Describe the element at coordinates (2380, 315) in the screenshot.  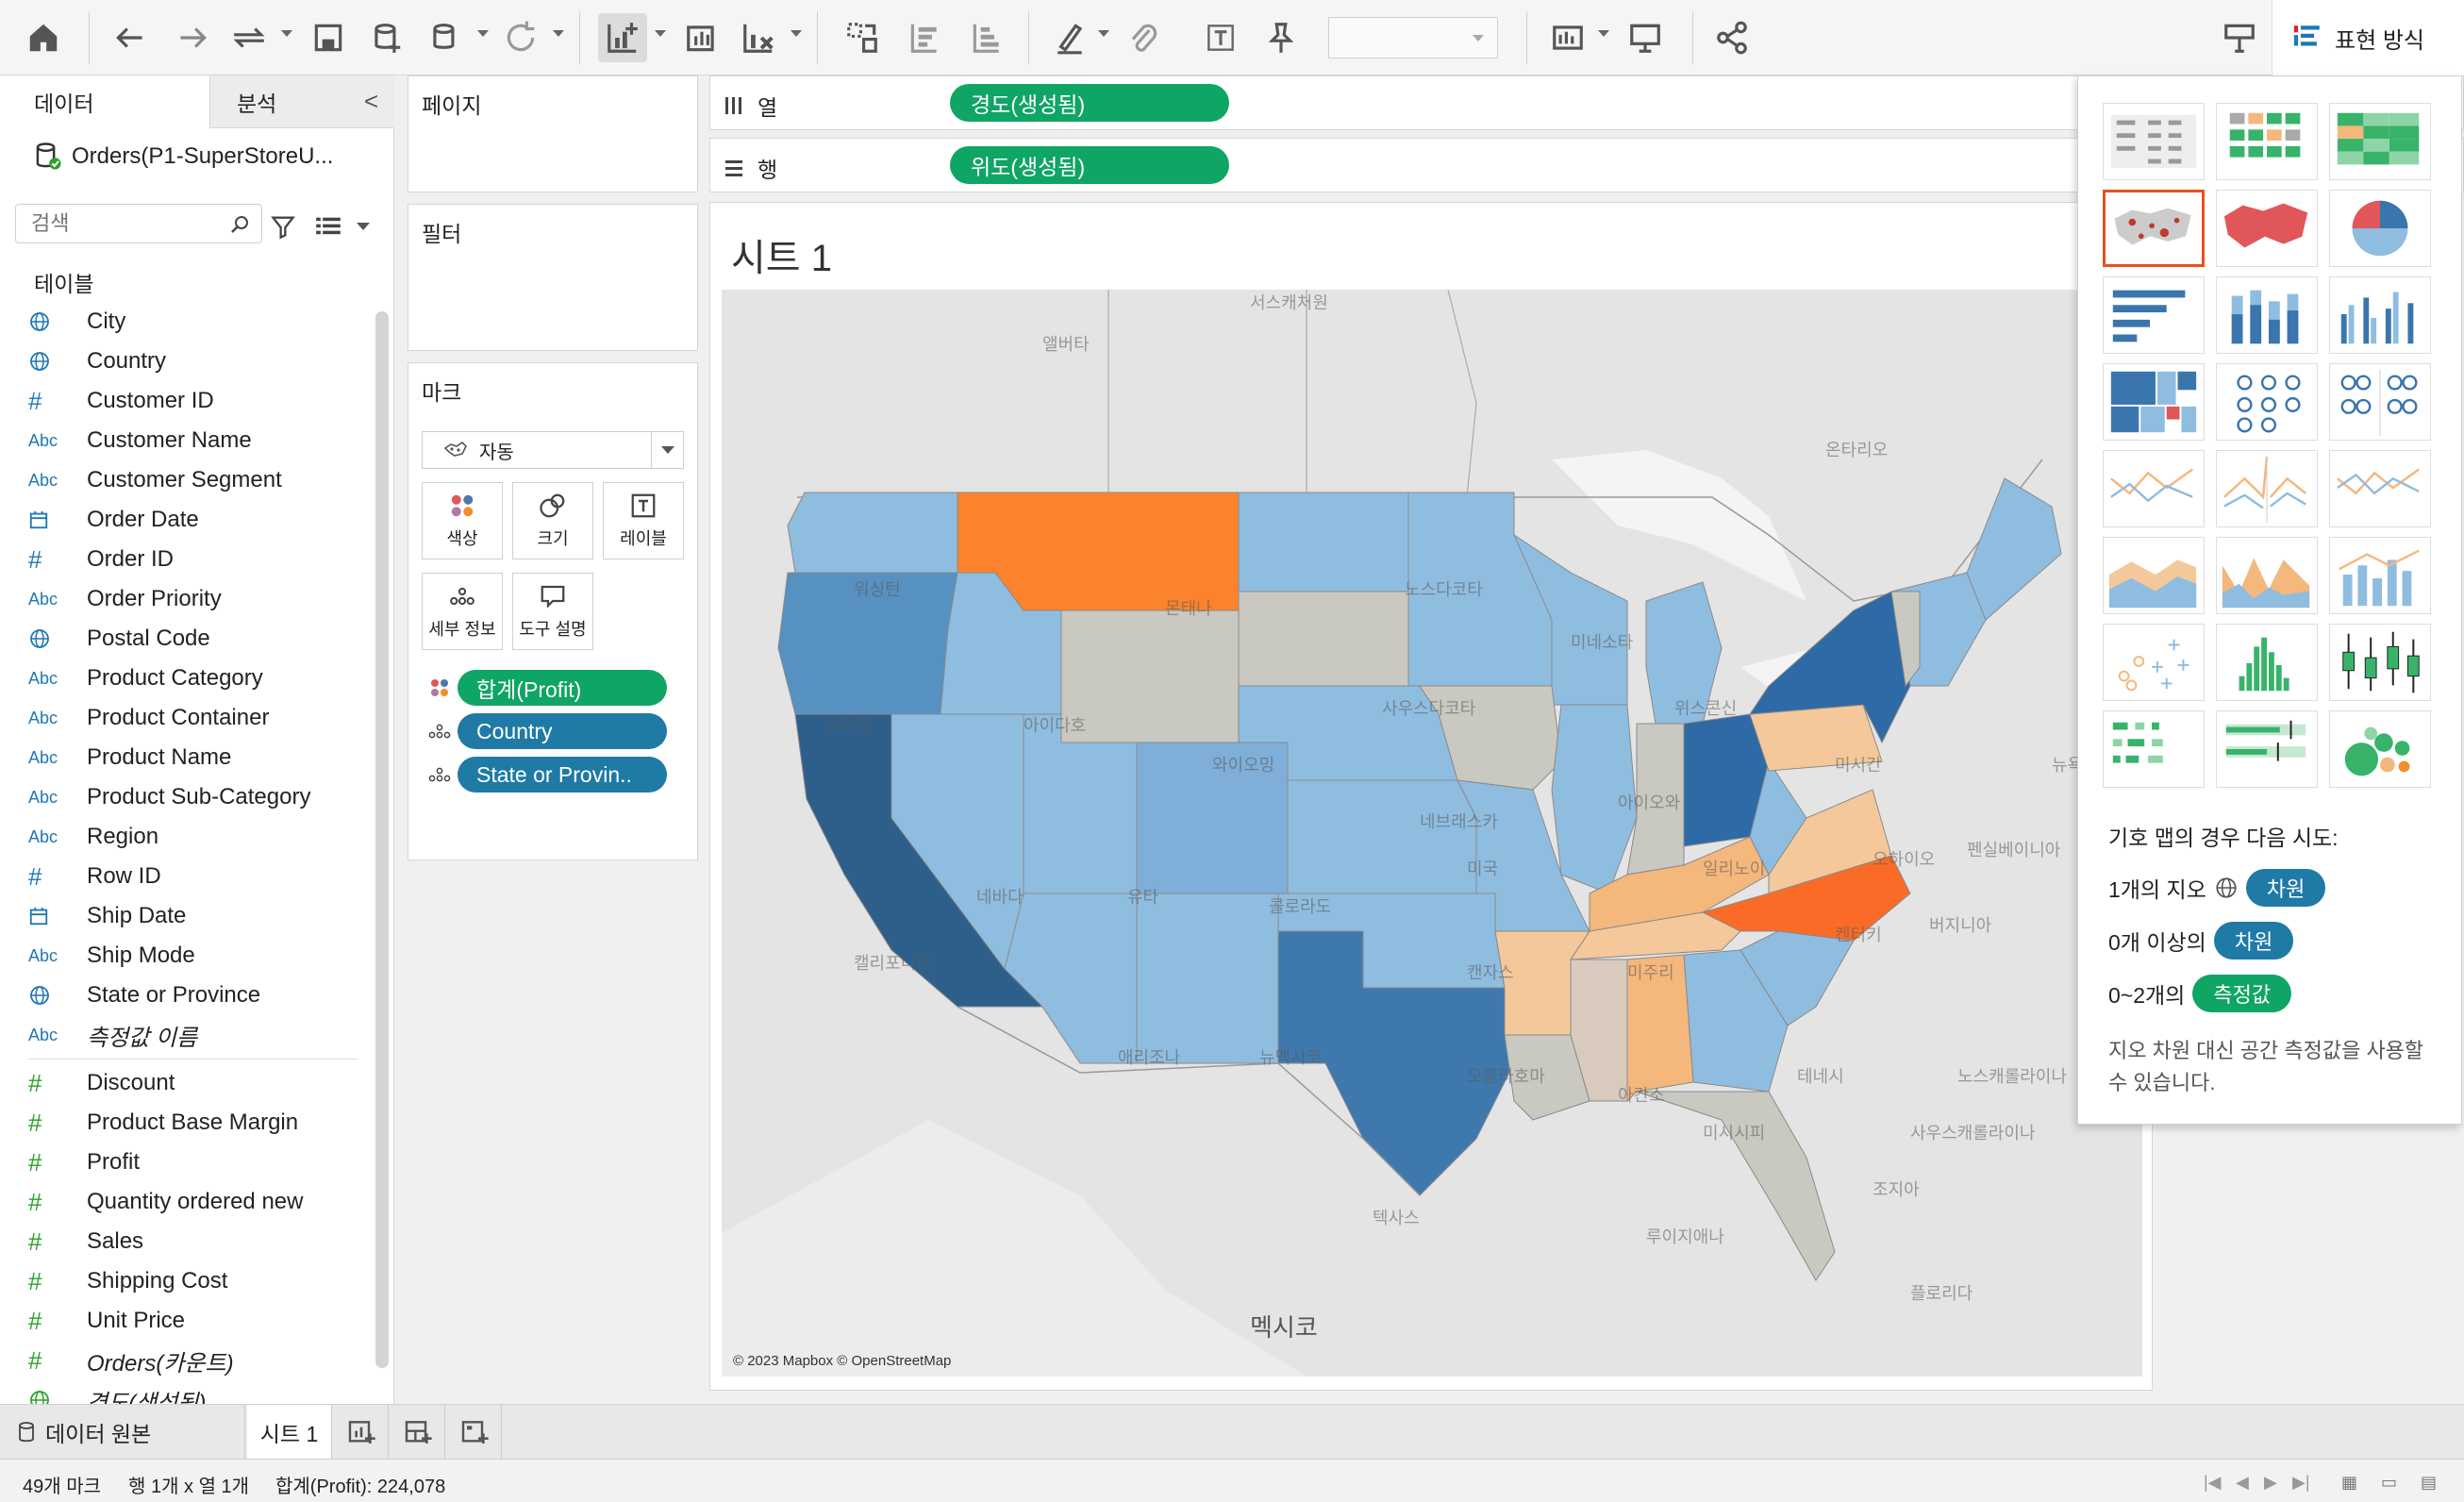
I see `chart-type-side-by-side-bar` at that location.